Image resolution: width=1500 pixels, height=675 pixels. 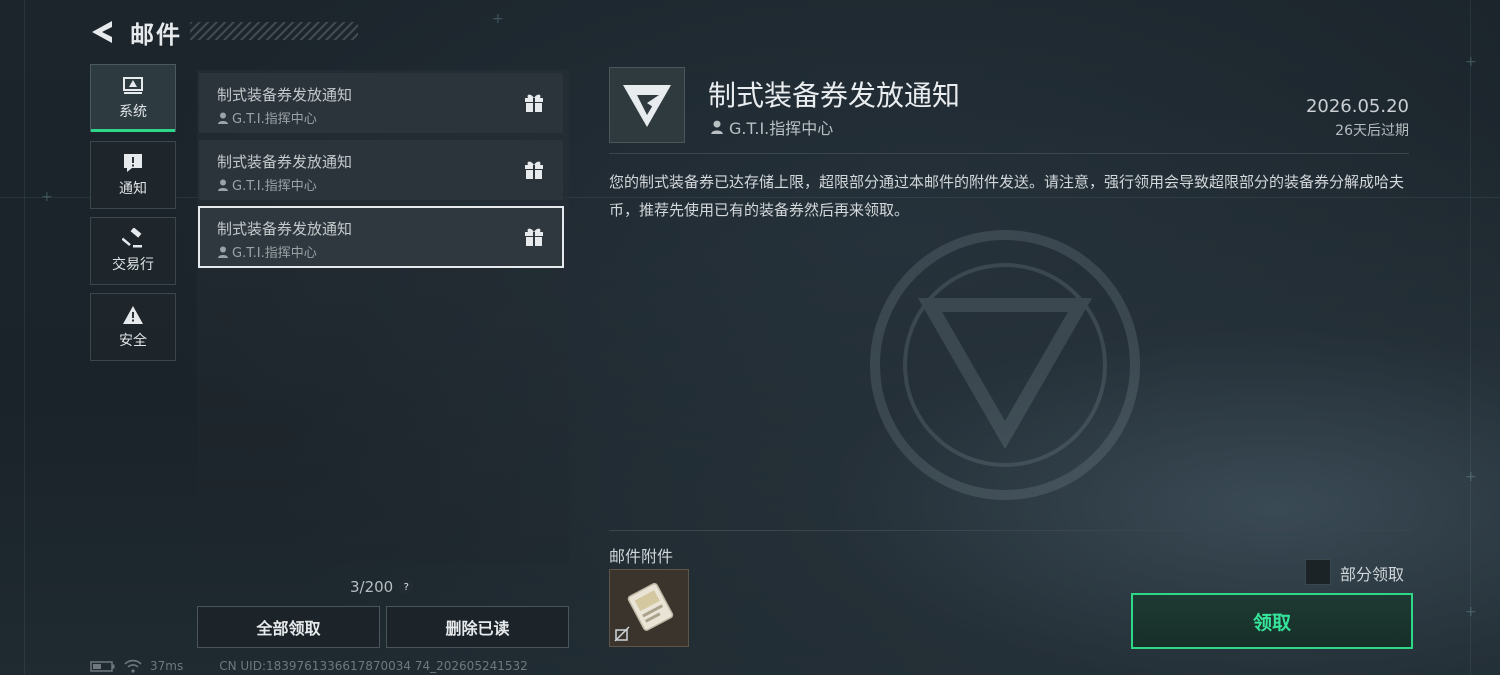 I want to click on claim-all-button: 全部领取, so click(x=288, y=627).